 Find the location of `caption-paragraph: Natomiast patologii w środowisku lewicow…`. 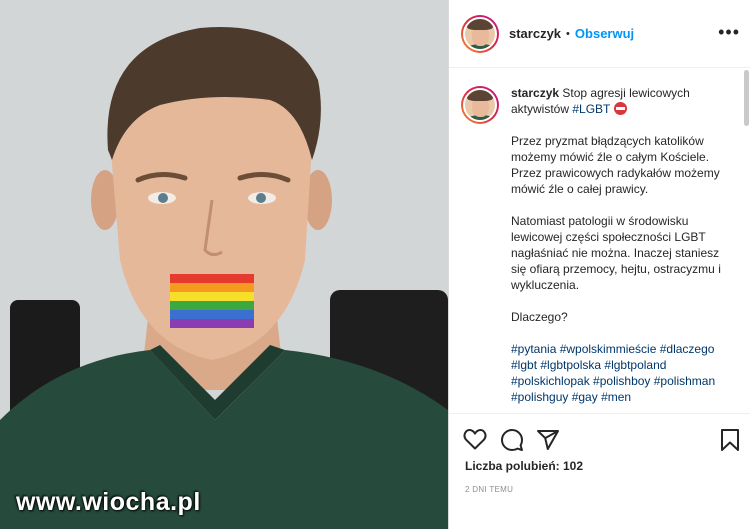

caption-paragraph: Natomiast patologii w środowisku lewicow… is located at coordinates (616, 253).